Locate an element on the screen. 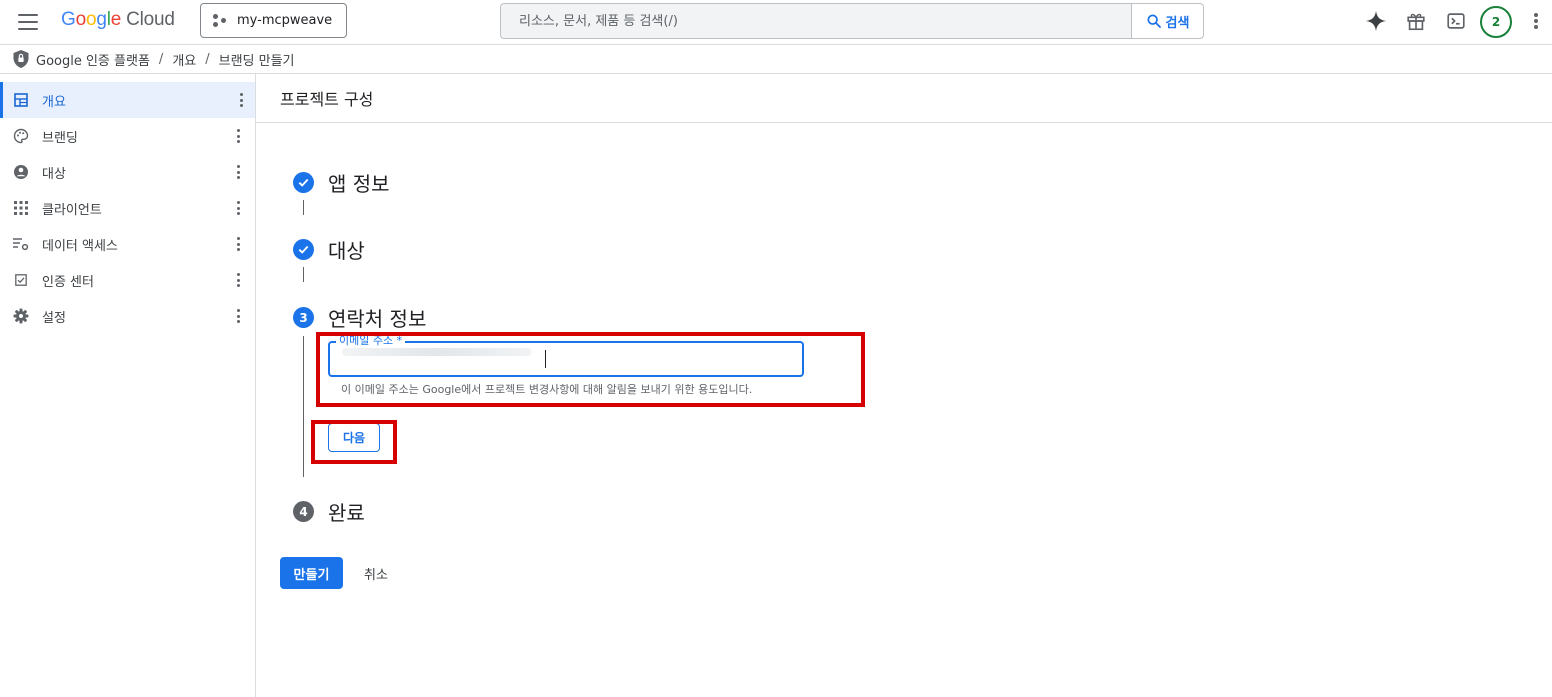 This screenshot has height=697, width=1552. cancel-button: 취소 is located at coordinates (376, 573).